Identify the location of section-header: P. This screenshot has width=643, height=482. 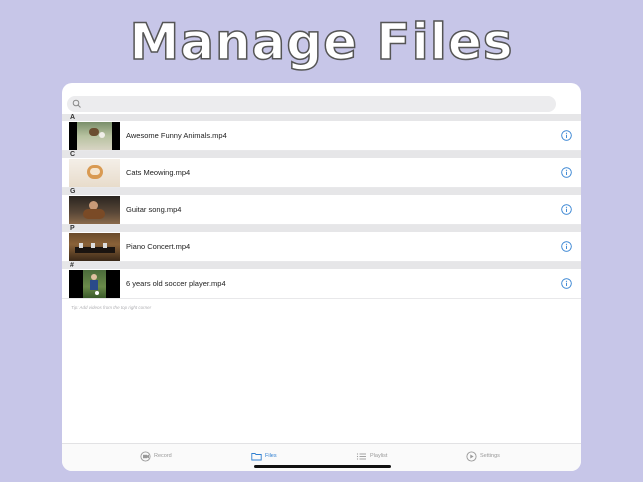
(321, 228).